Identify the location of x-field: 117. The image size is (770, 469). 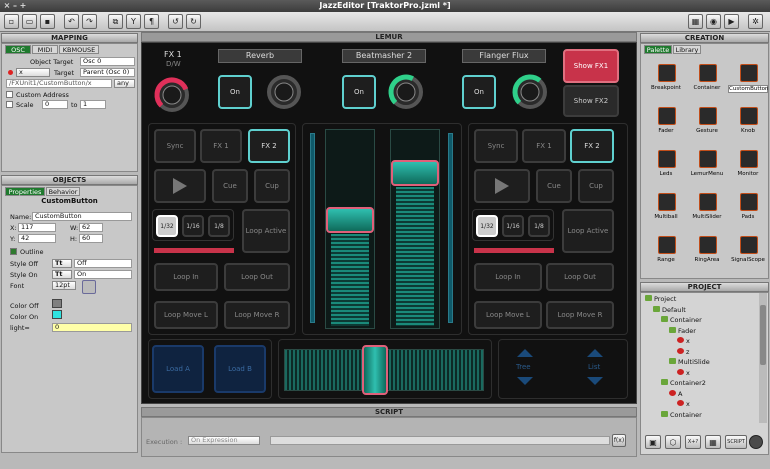
(37, 227).